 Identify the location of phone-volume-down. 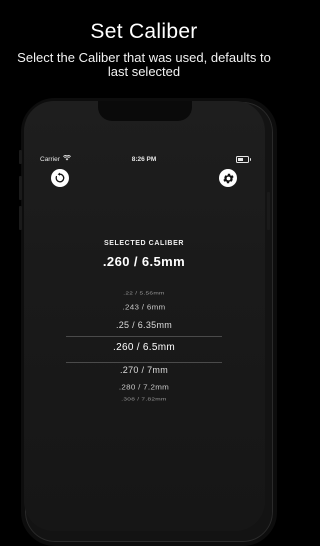
(20, 218).